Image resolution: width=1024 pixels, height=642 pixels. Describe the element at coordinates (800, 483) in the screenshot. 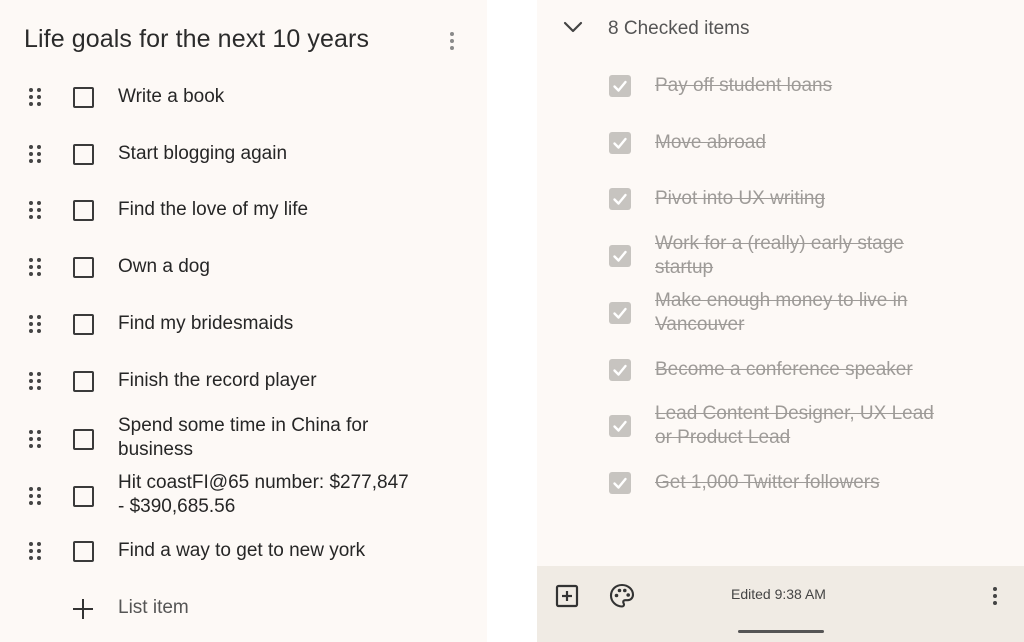

I see `checked-item-text: Get 1,000 Twitter followers` at that location.